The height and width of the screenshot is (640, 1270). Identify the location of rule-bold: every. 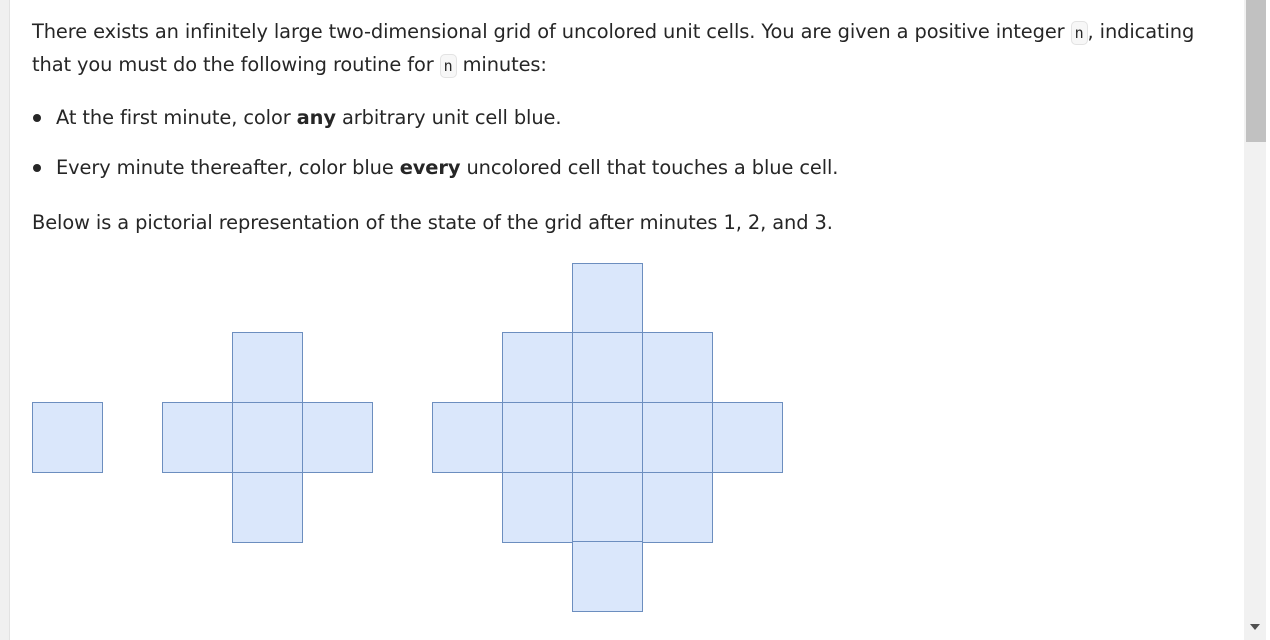
(430, 167).